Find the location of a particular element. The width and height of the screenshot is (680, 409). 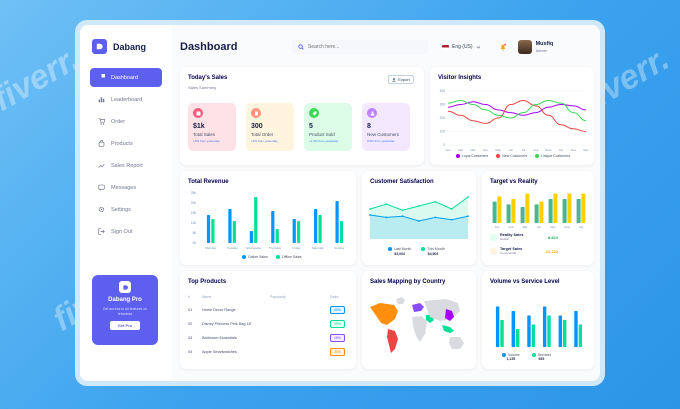

product-name: Apple Smartwatches is located at coordinates (219, 352).